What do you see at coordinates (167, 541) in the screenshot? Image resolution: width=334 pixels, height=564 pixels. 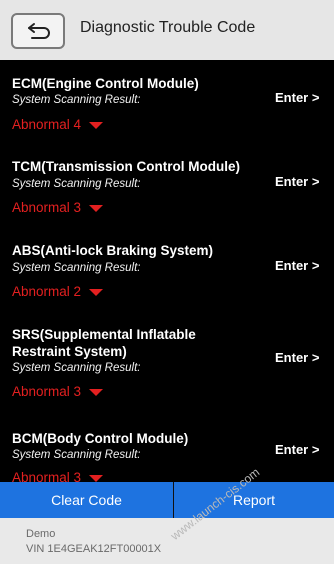 I see `vehicle-status-bar: Demo VIN 1E4GEAK12FT00001X` at bounding box center [167, 541].